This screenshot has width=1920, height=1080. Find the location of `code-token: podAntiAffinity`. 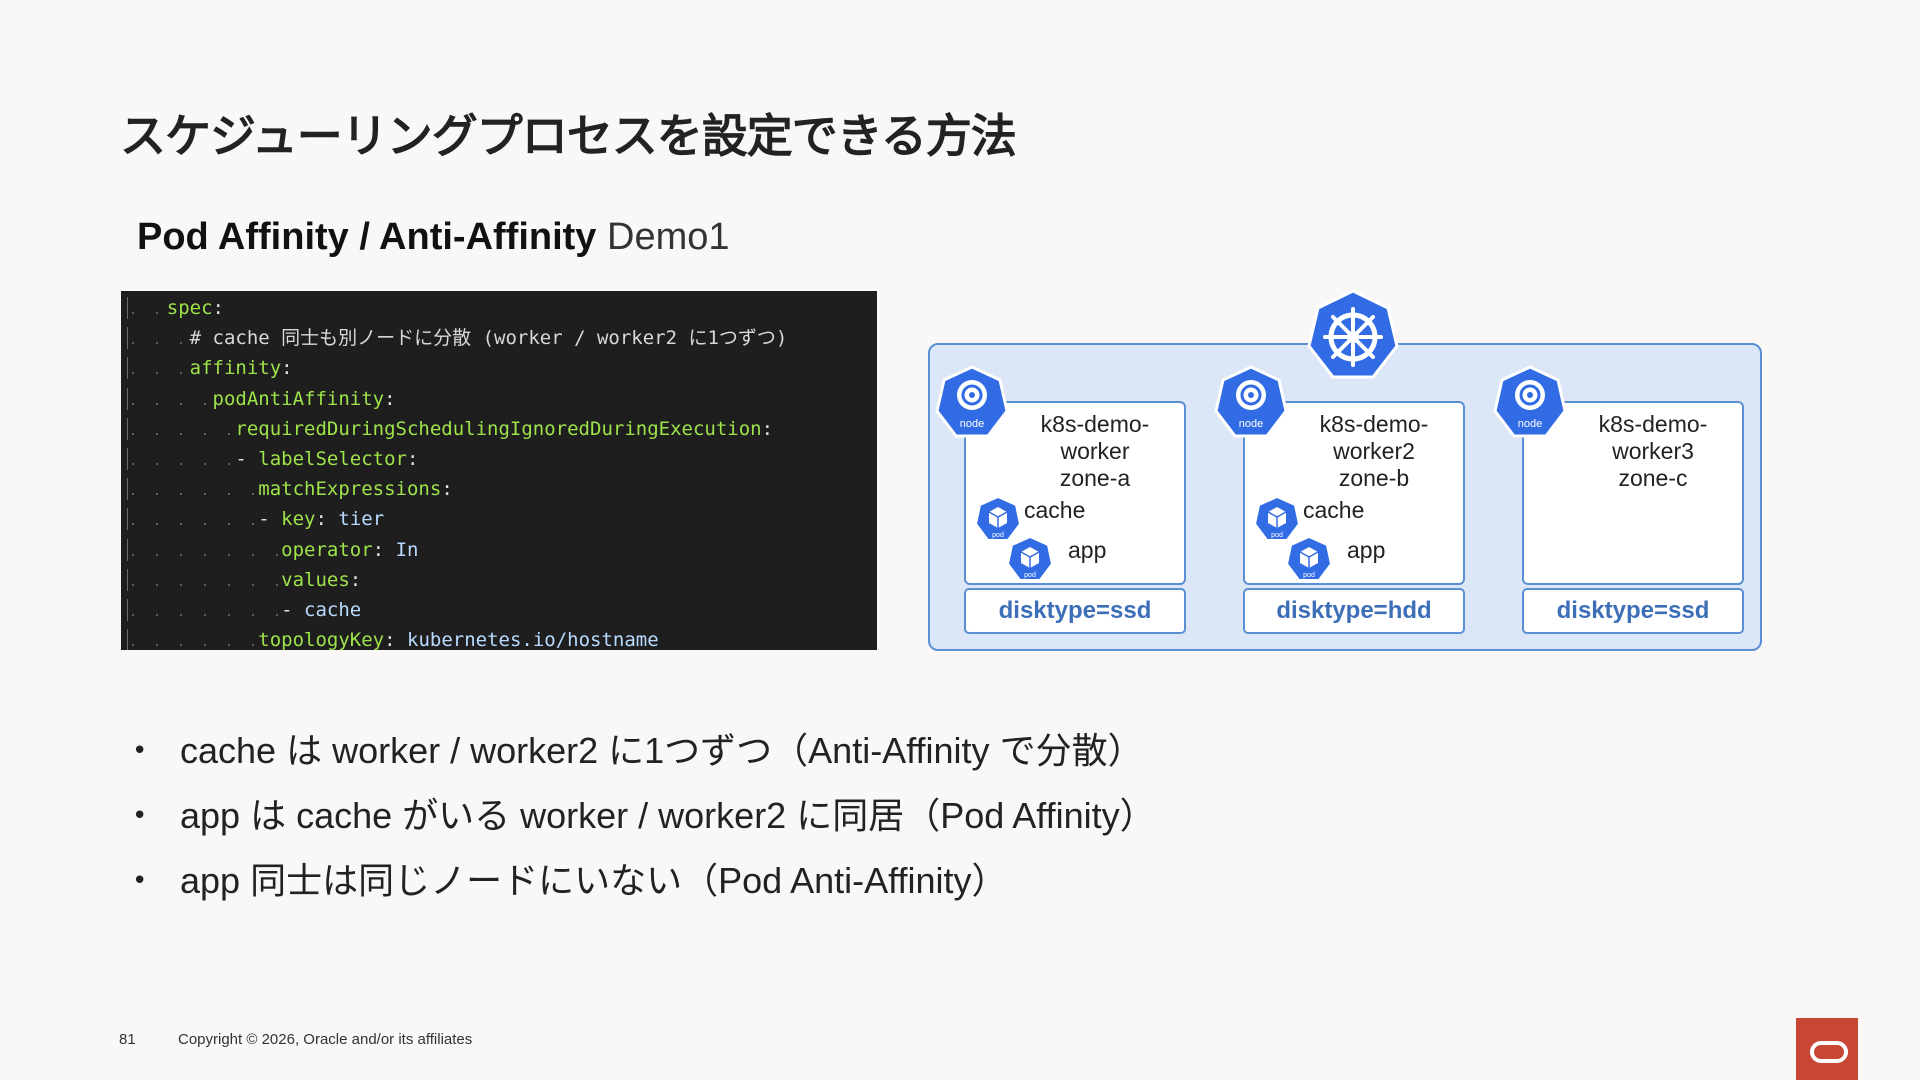

code-token: podAntiAffinity is located at coordinates (298, 398).